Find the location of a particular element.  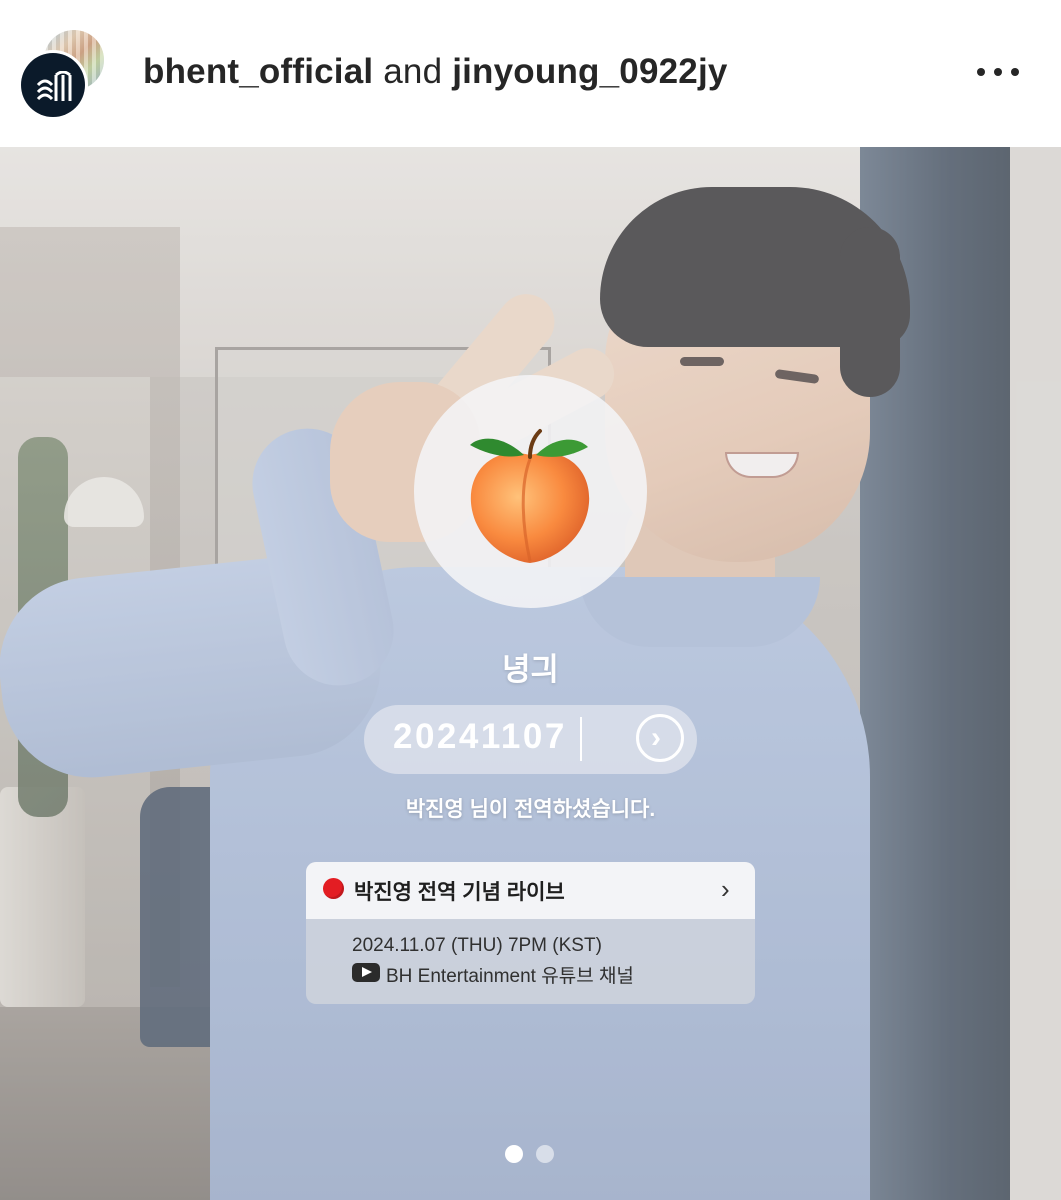

post-header: bhent_official and jinyoung_0922jy is located at coordinates (530, 73).